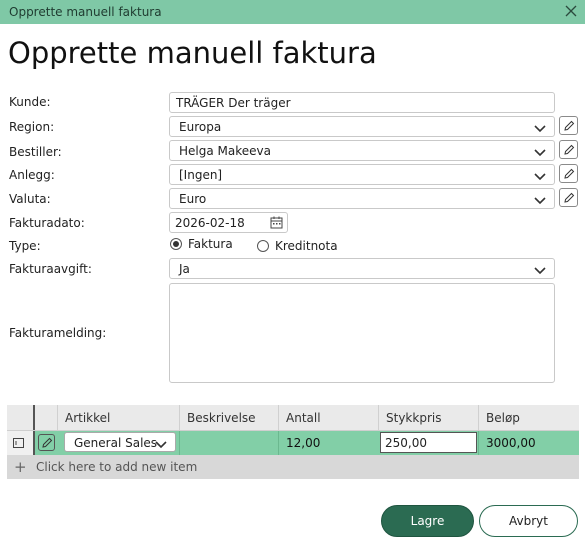 This screenshot has height=544, width=585. What do you see at coordinates (362, 126) in the screenshot?
I see `region-select: Europa` at bounding box center [362, 126].